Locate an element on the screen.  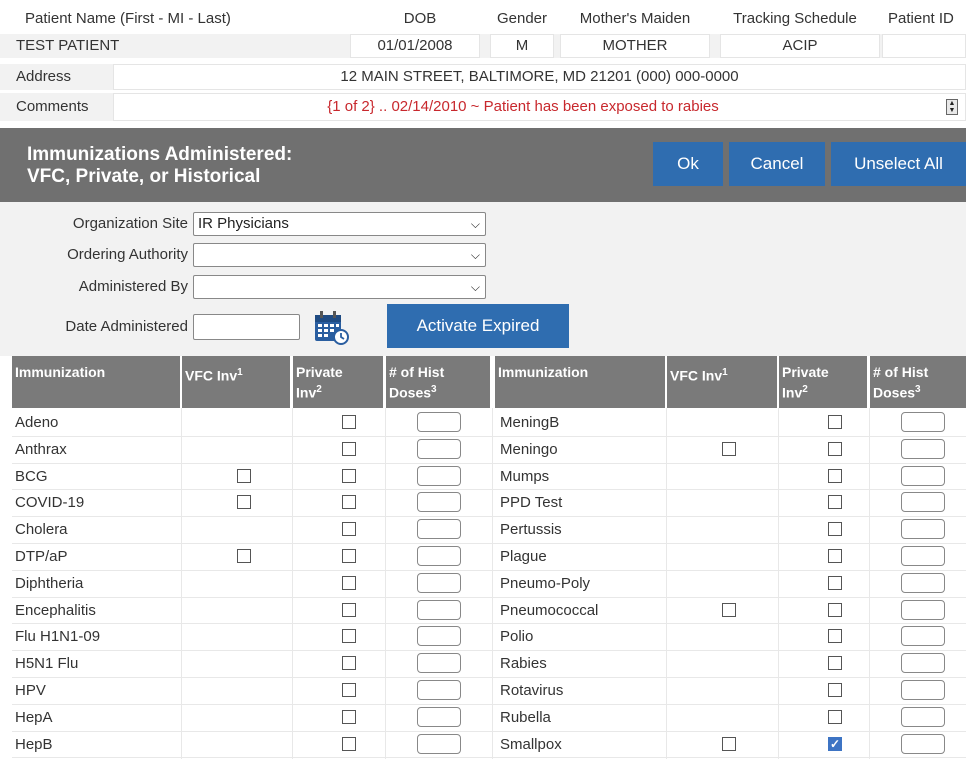
organization-site-select: IR Physicians ⌵ is located at coordinates (339, 224).